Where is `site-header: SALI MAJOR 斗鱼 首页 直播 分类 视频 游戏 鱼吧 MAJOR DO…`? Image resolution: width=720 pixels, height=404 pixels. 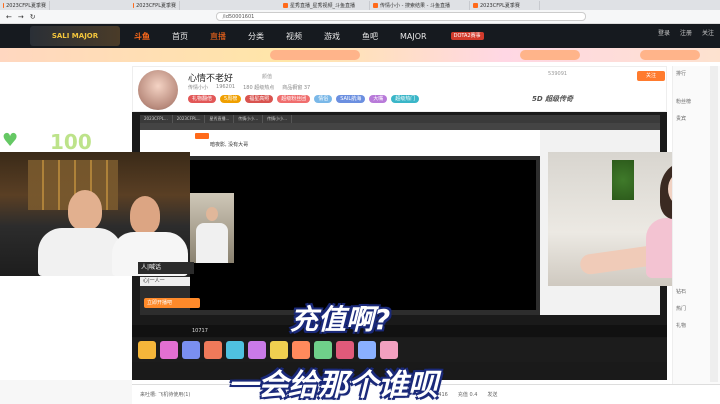
site-header: SALI MAJOR 斗鱼 首页 直播 分类 视频 游戏 鱼吧 MAJOR DO… is located at coordinates (360, 36).